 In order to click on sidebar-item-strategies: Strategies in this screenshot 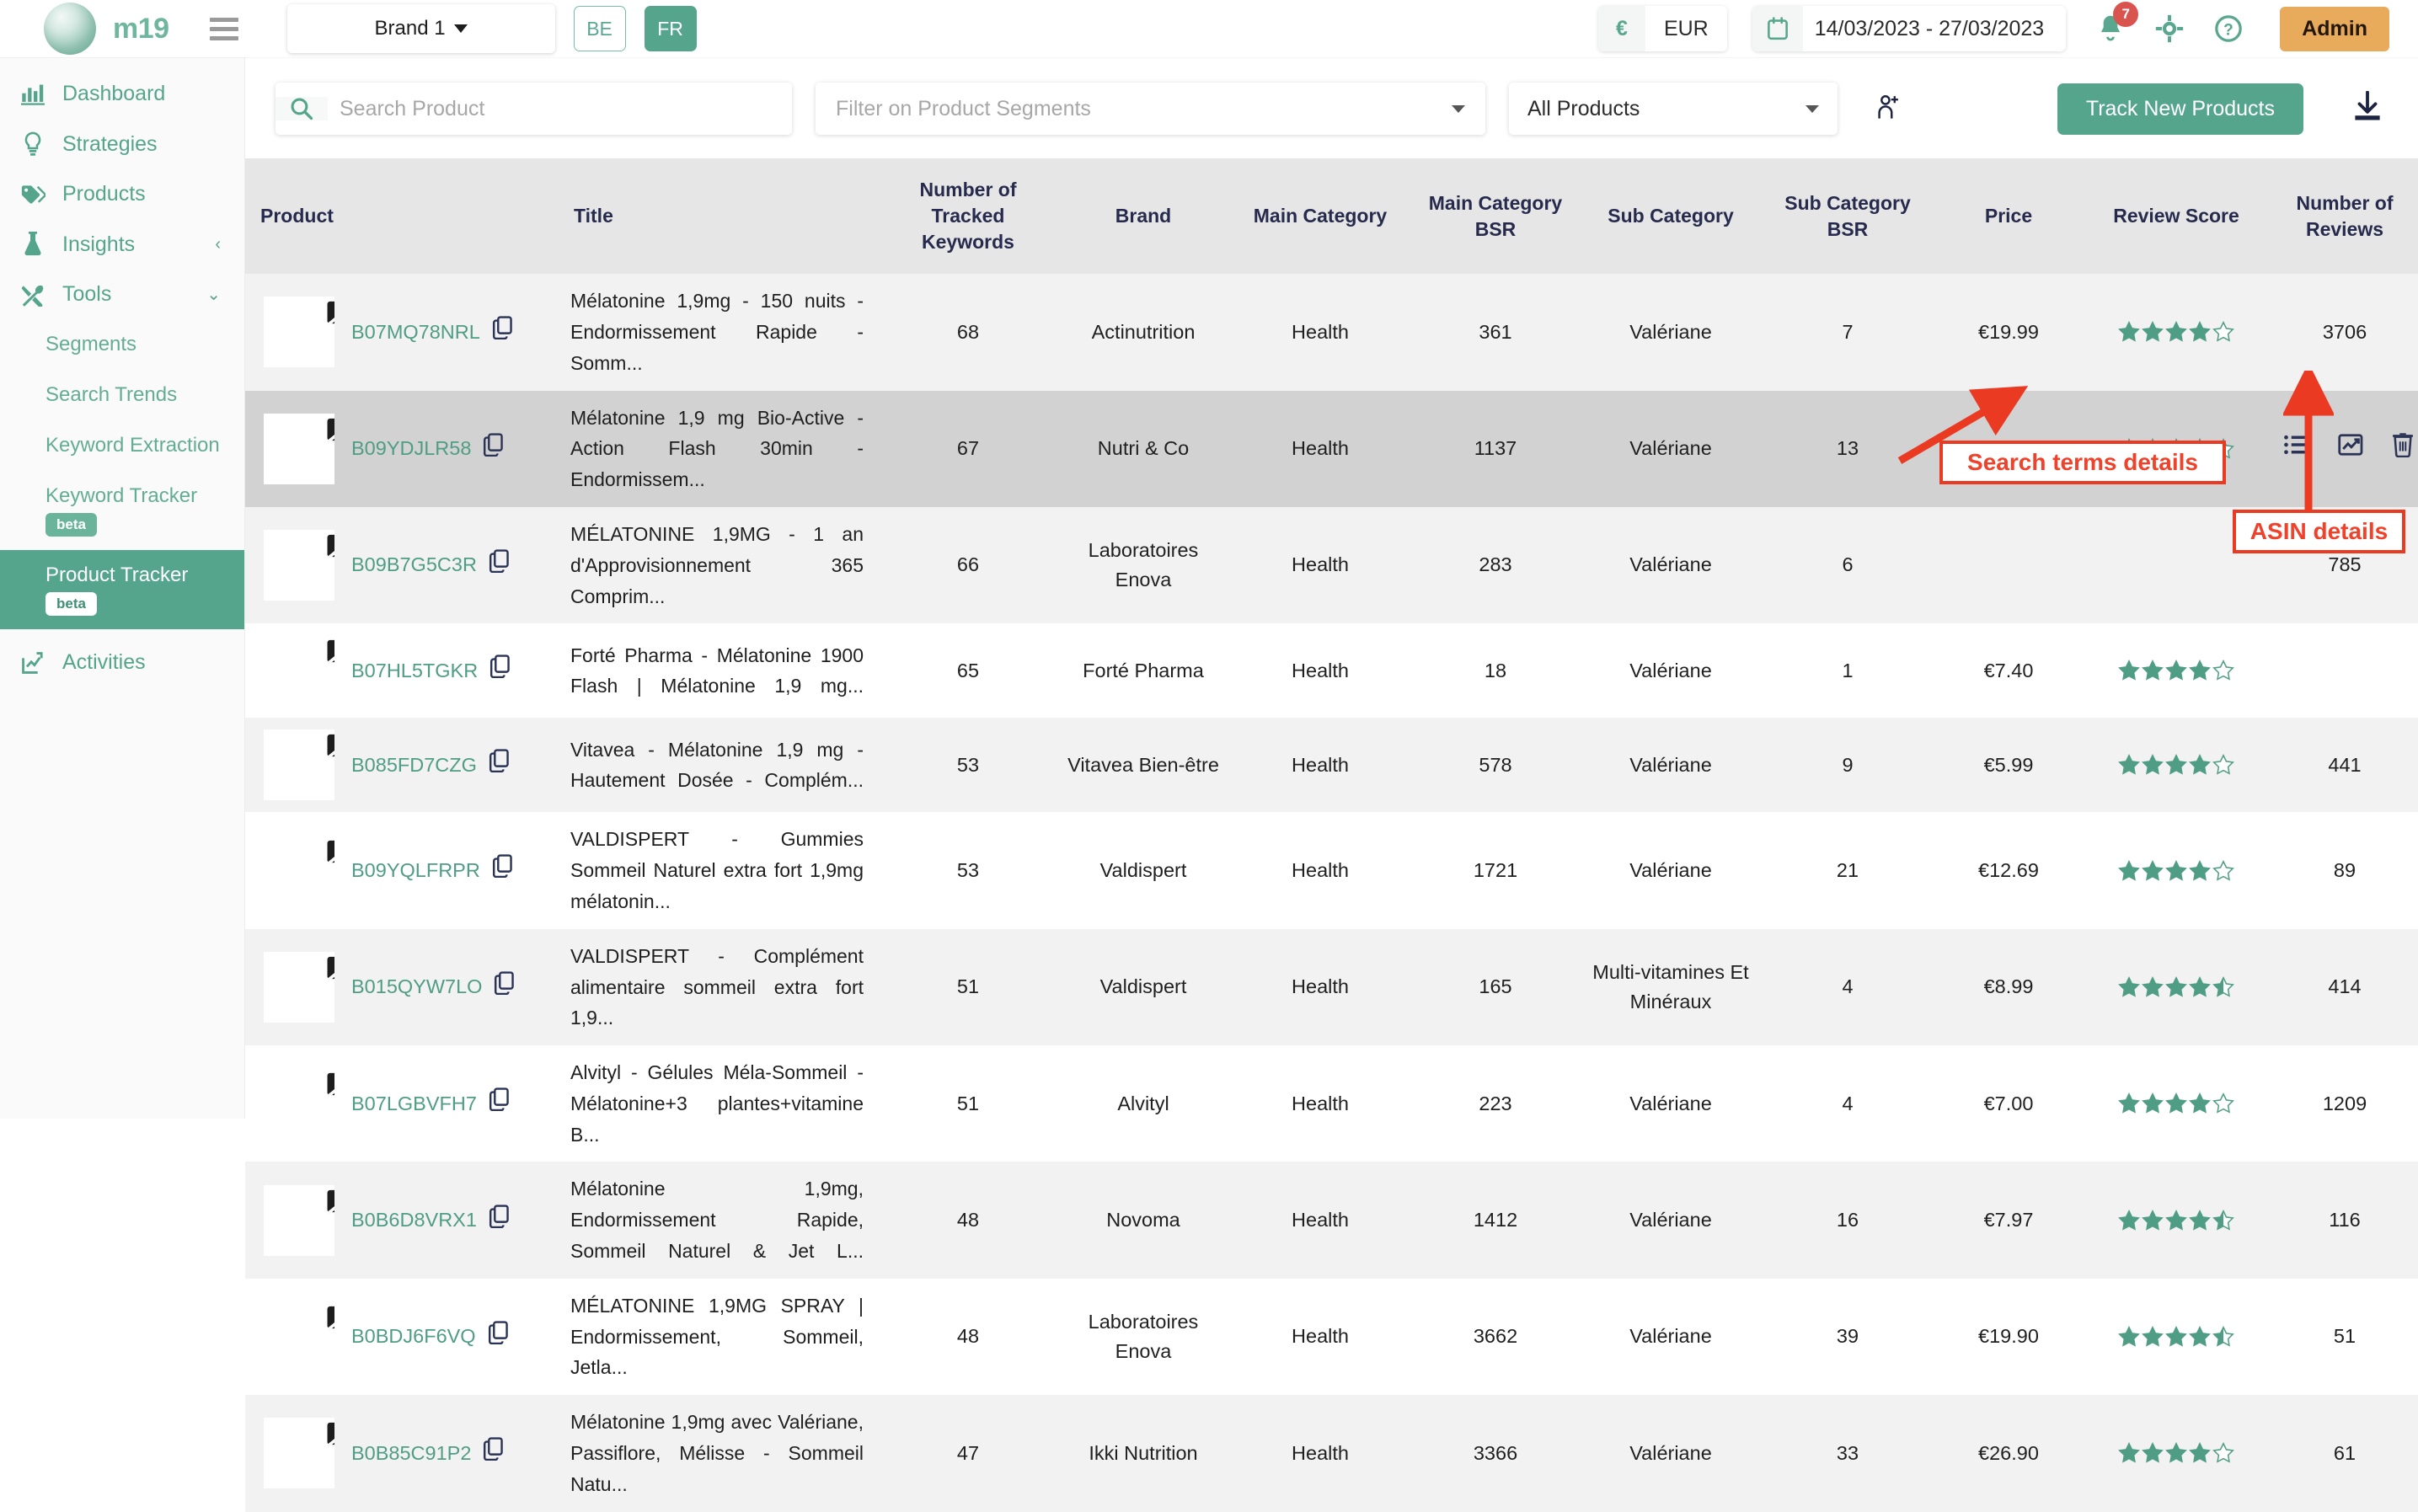, I will do `click(122, 144)`.